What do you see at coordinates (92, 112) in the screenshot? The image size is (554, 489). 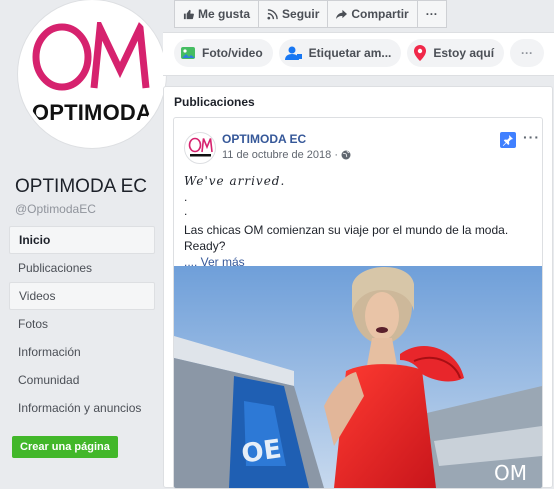 I see `logo-wordmark: OPTIMODA` at bounding box center [92, 112].